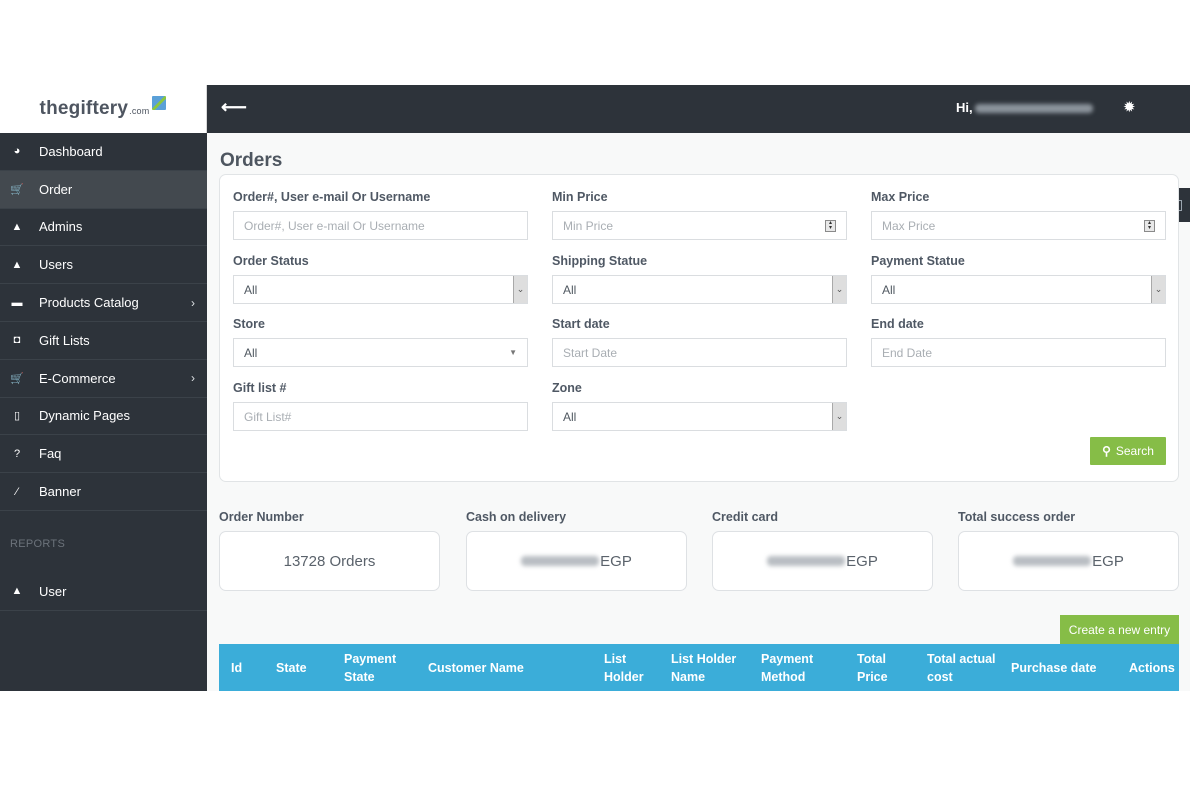 The image size is (1190, 788). Describe the element at coordinates (103, 189) in the screenshot. I see `sidebar-item-order: 🛒 Order` at that location.